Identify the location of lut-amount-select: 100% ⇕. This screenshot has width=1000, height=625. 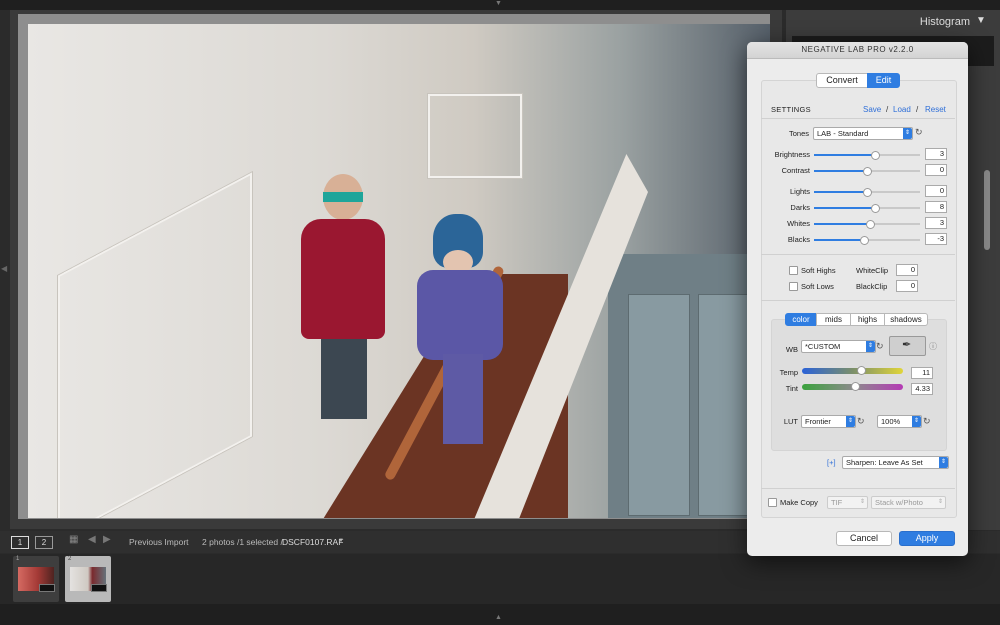
(899, 421).